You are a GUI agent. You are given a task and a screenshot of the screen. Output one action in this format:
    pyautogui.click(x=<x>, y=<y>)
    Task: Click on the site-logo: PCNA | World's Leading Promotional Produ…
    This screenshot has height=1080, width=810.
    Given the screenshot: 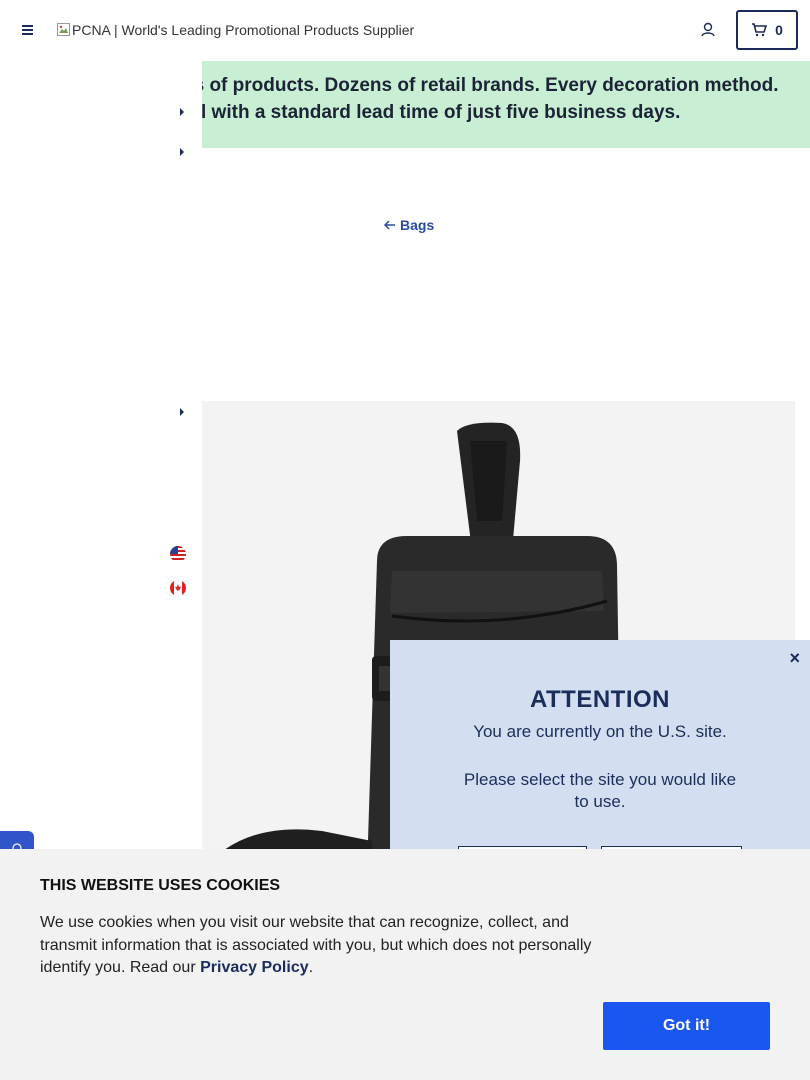 What is the action you would take?
    pyautogui.click(x=235, y=30)
    